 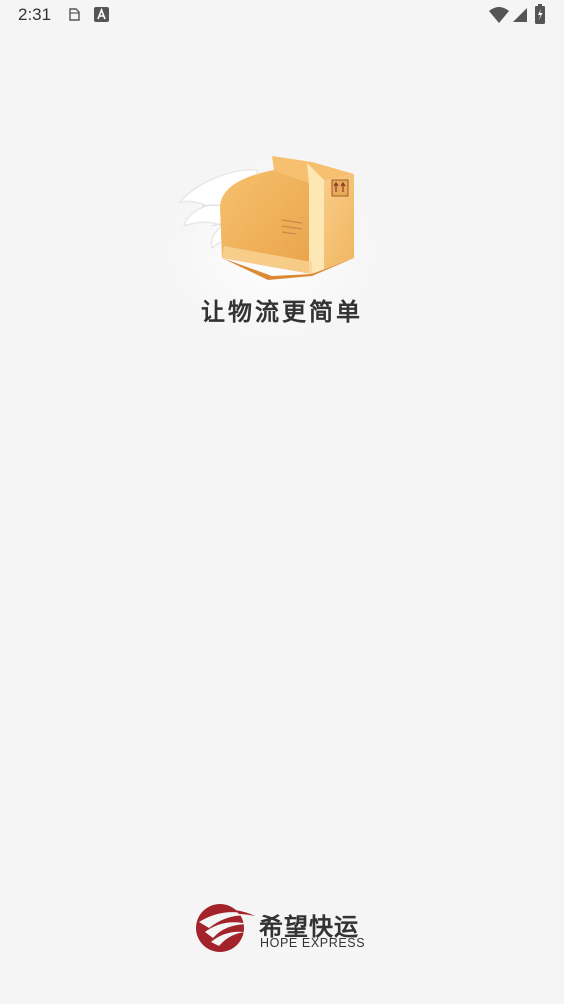 I want to click on wifi-icon, so click(x=499, y=15).